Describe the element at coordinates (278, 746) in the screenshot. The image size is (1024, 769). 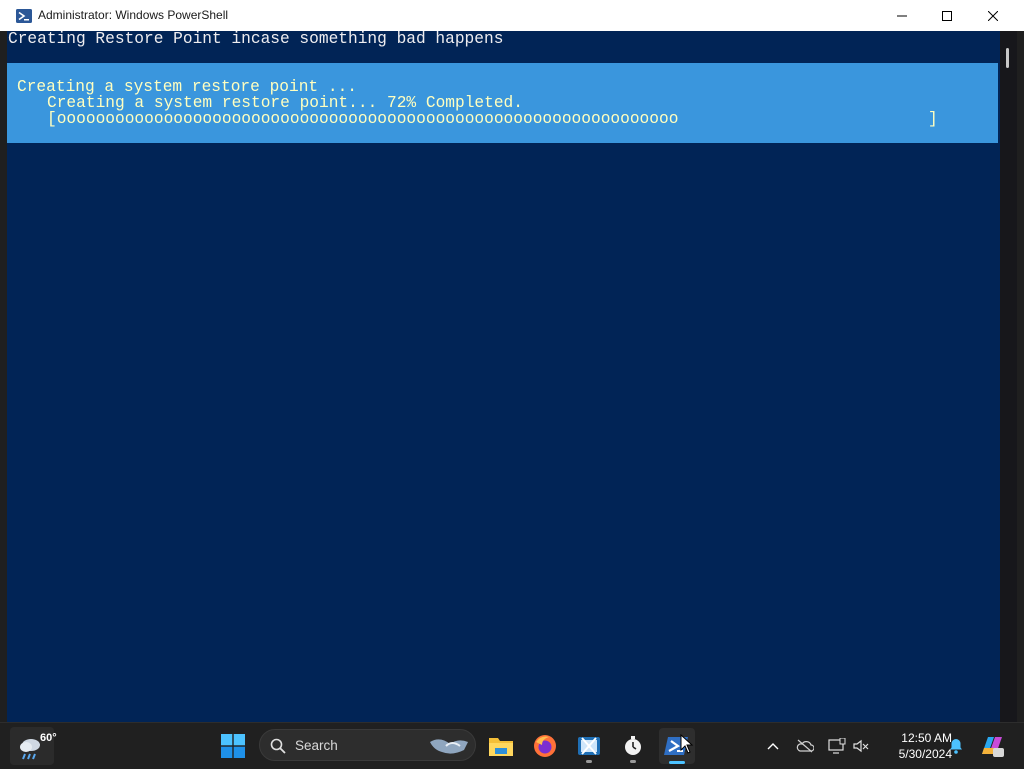
I see `search-icon` at that location.